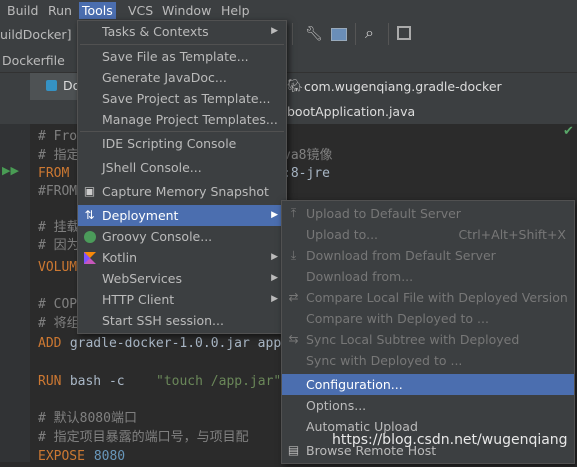  I want to click on code-line: EXPOSE, so click(61, 456).